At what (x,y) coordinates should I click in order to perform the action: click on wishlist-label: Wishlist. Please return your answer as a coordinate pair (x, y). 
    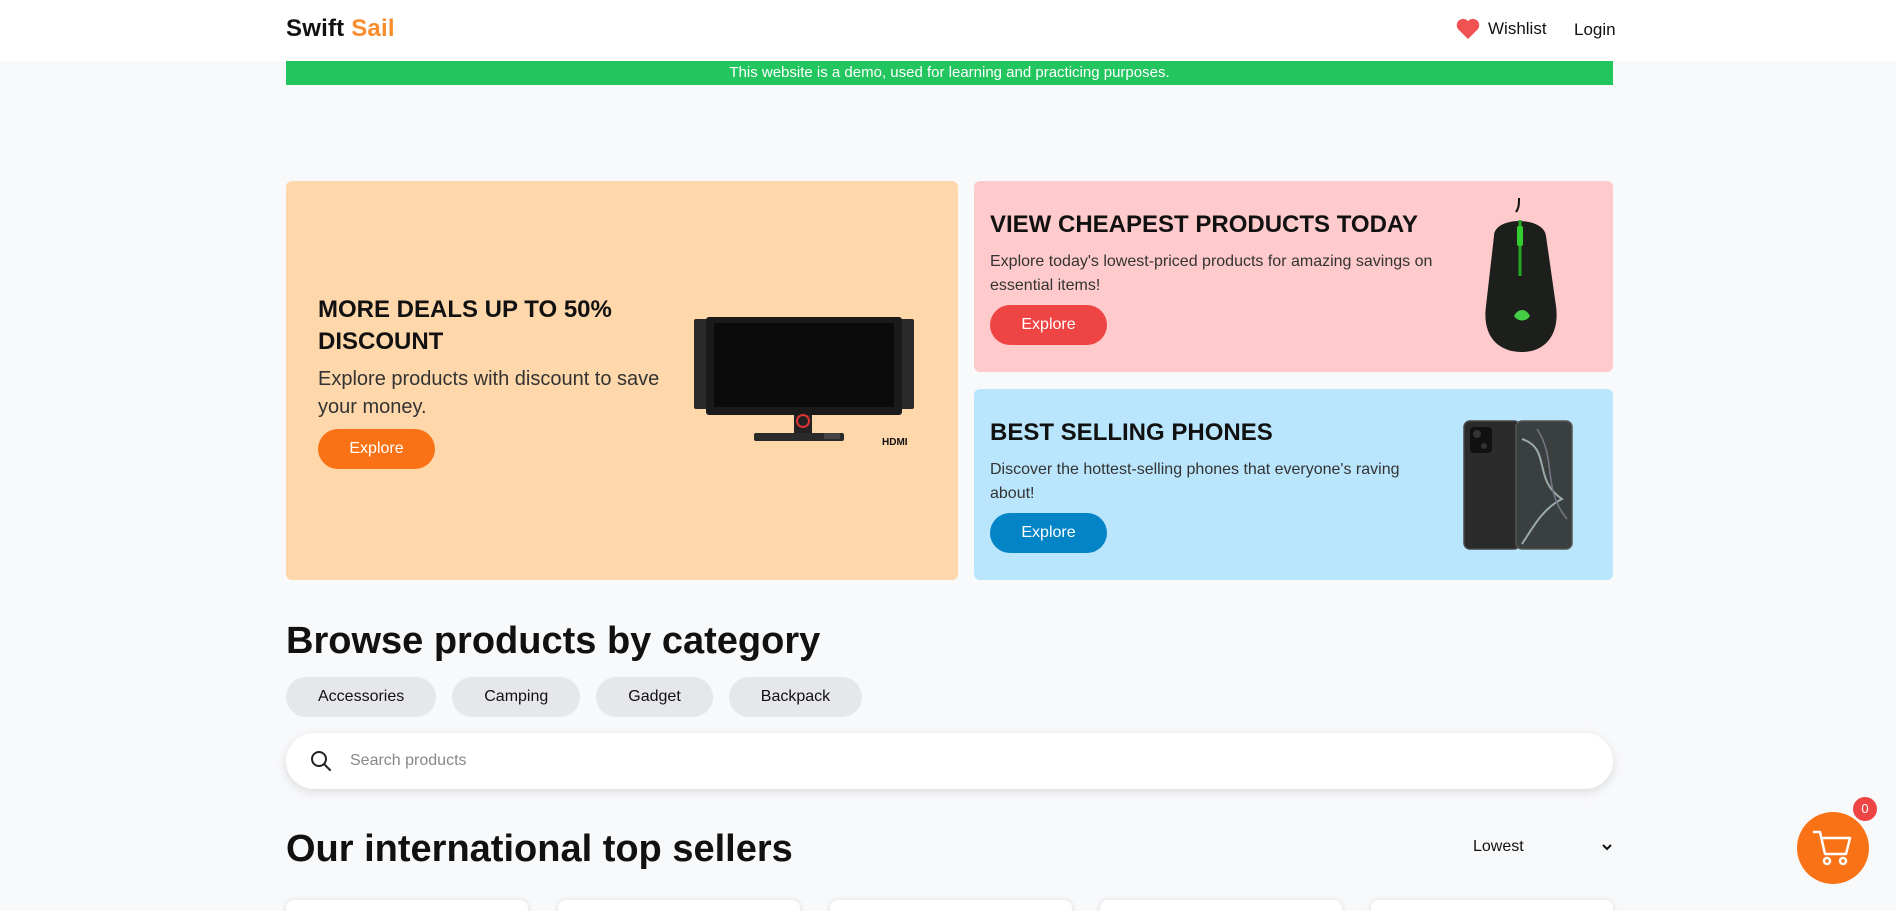
    Looking at the image, I should click on (1517, 28).